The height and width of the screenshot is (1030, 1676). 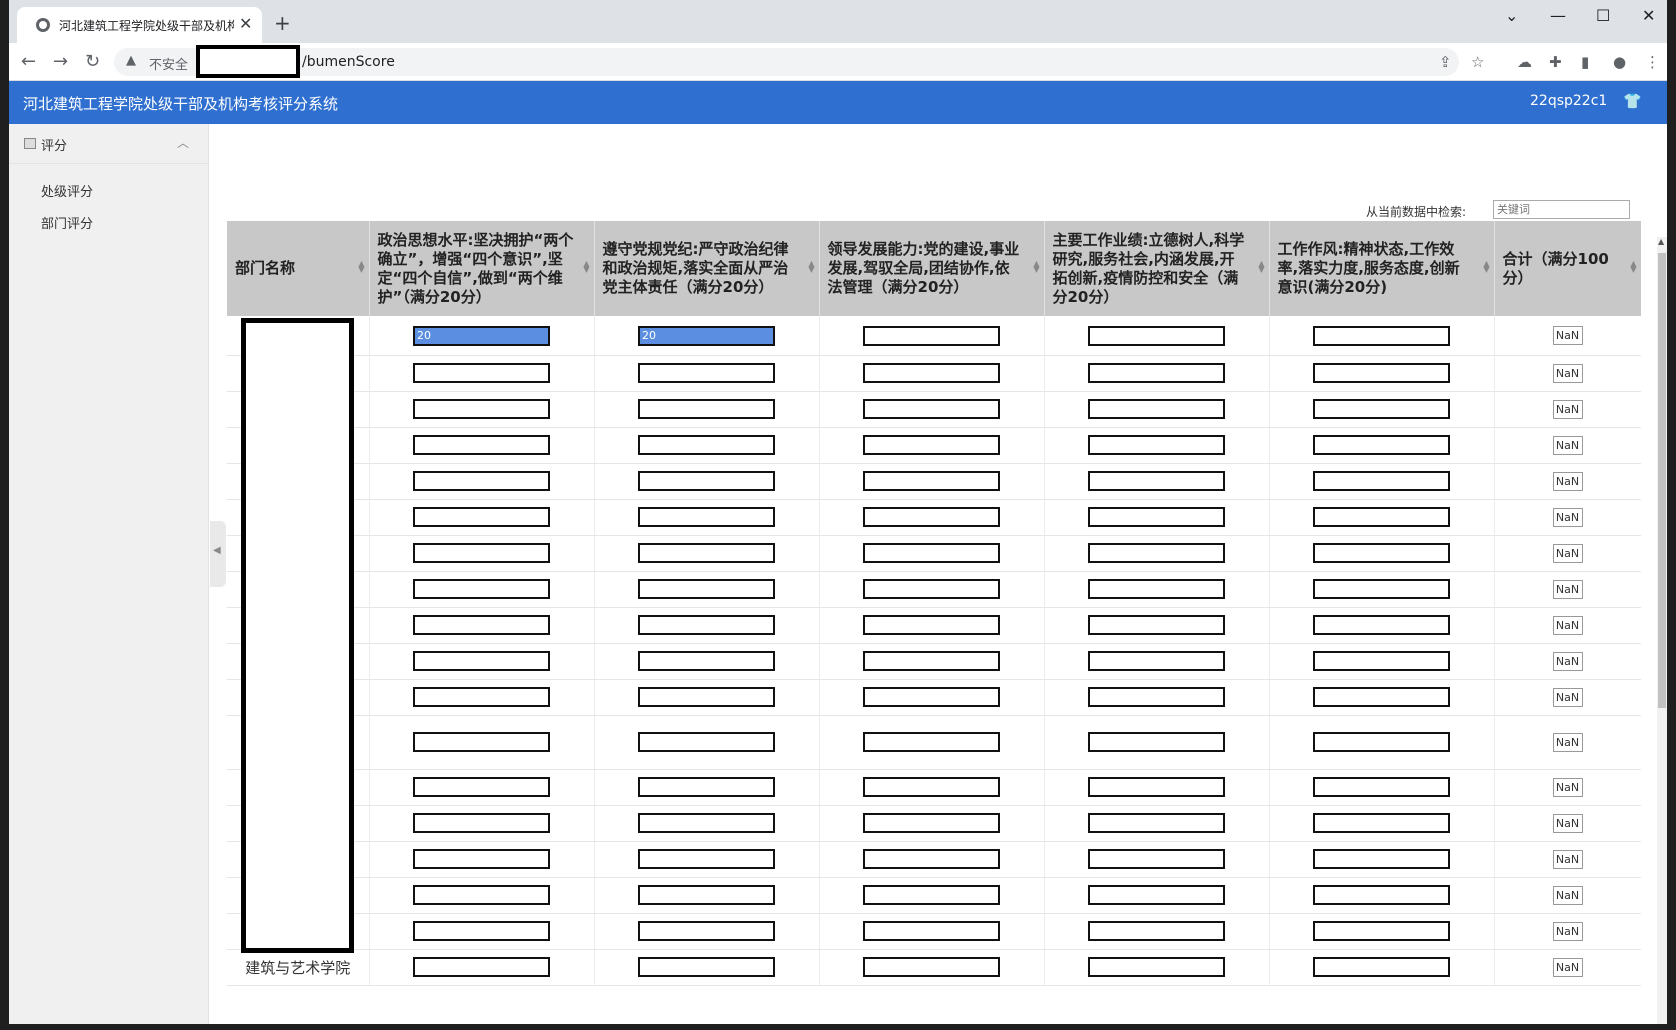 I want to click on sidebar-item-department-scoring: 部门评分, so click(x=67, y=222).